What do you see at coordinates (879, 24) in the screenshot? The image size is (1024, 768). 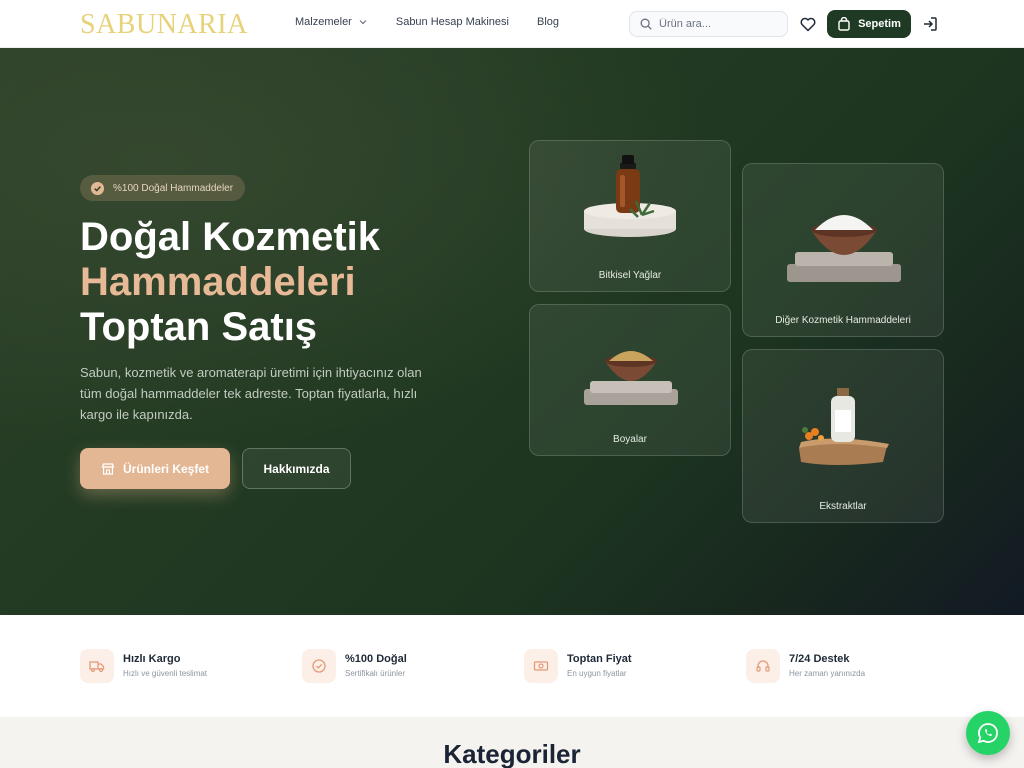 I see `cart-label: Sepetim` at bounding box center [879, 24].